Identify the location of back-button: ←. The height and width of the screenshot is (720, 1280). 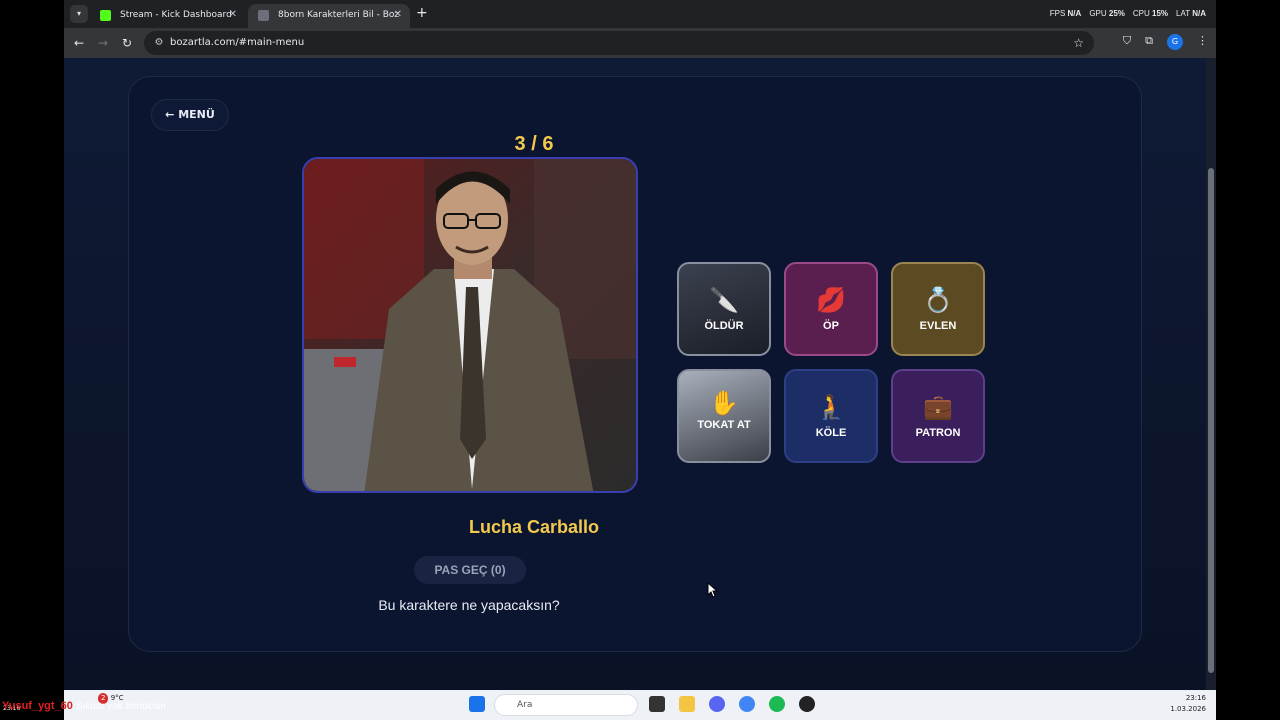
(79, 43).